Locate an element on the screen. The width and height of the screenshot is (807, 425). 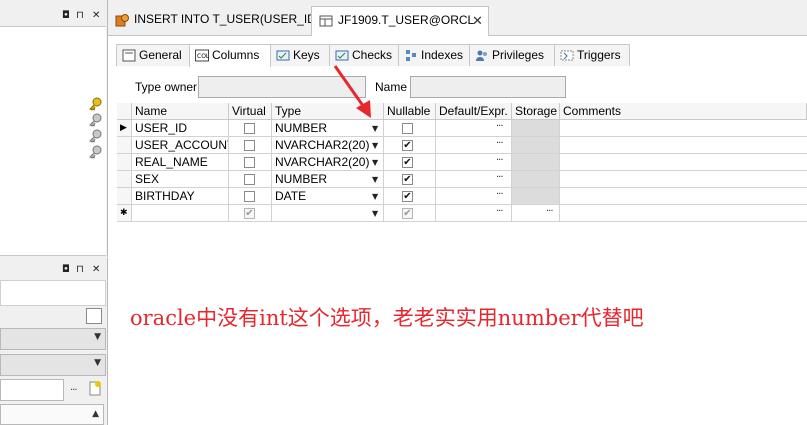
col-header-comments: Comments is located at coordinates (683, 111).